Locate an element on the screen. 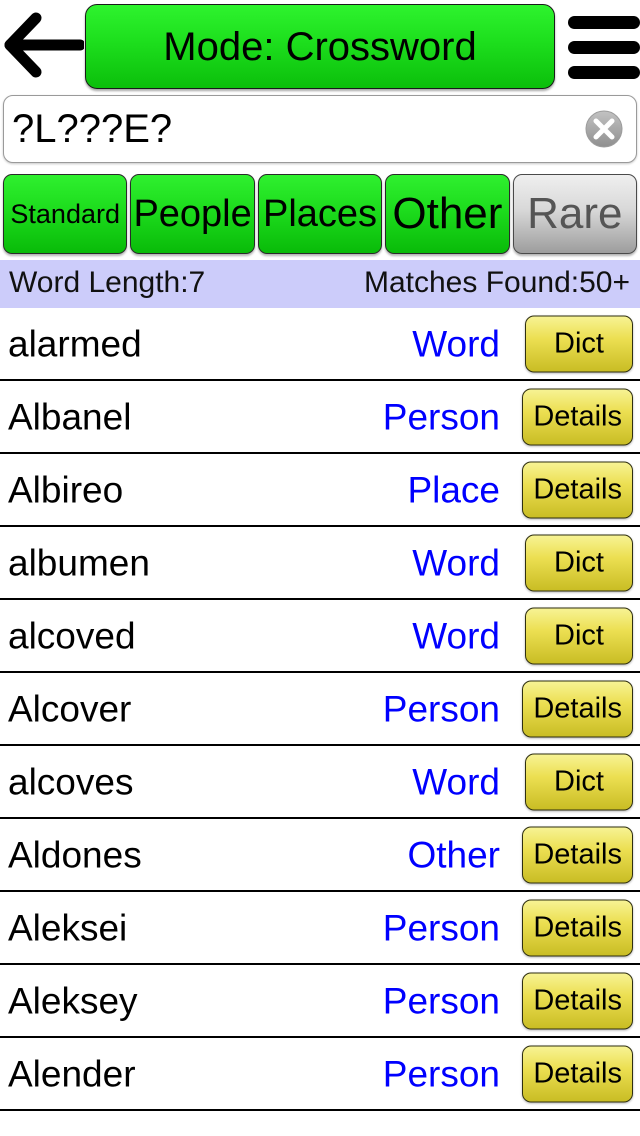 Image resolution: width=640 pixels, height=1136 pixels. filter-label-places: Places is located at coordinates (320, 214).